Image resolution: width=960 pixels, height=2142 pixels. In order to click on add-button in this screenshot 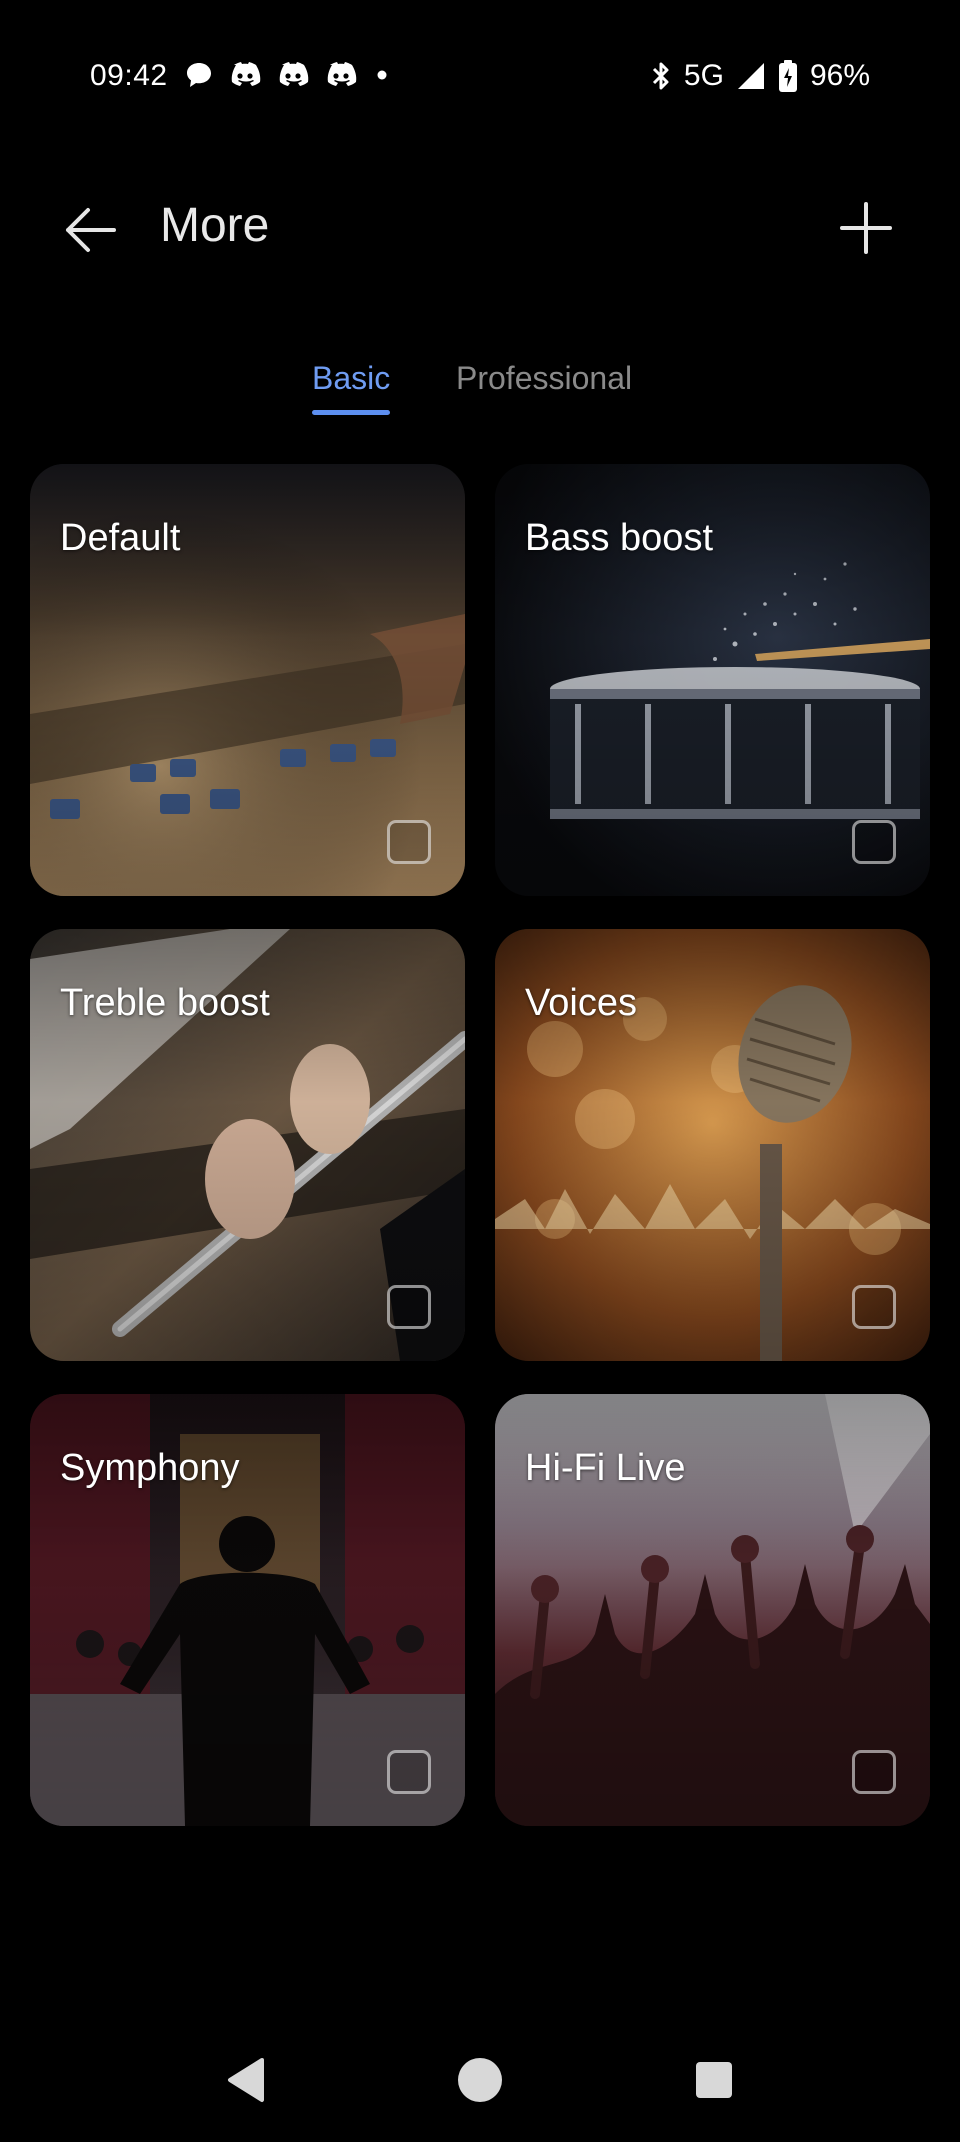, I will do `click(866, 228)`.